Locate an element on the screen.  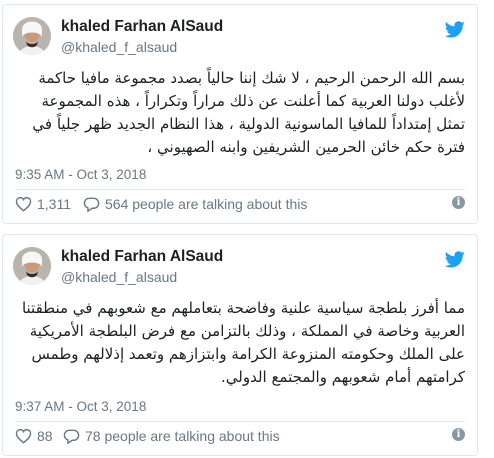
conversation-button: 78 people are talking about this is located at coordinates (171, 436).